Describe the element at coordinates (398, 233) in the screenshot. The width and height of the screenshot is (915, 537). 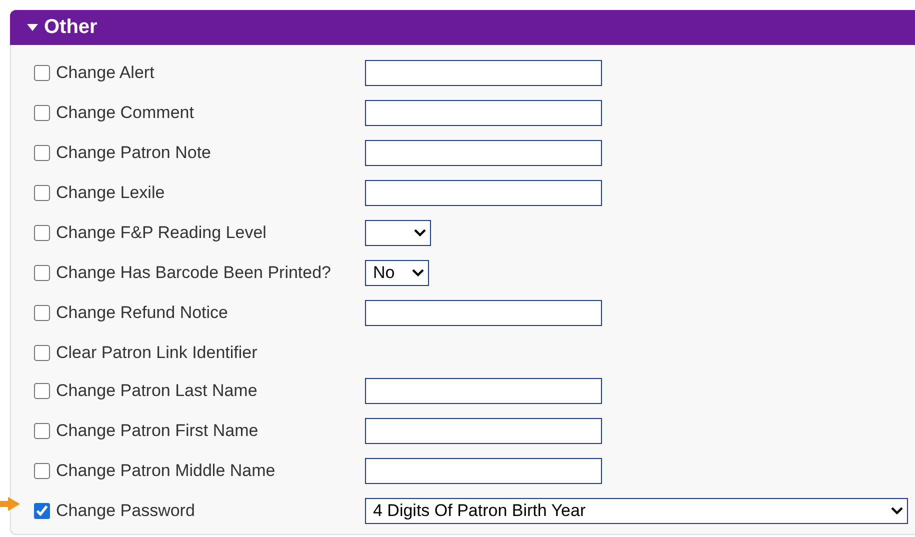
I see `dropdown` at that location.